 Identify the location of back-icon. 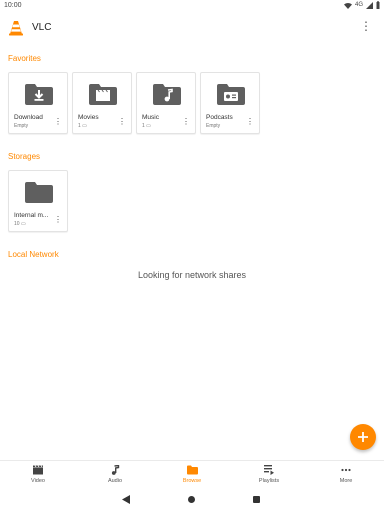
(126, 499).